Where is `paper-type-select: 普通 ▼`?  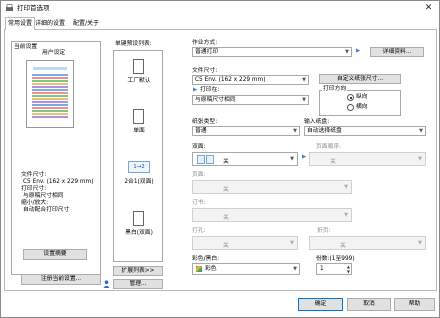 paper-type-select: 普通 ▼ is located at coordinates (246, 131).